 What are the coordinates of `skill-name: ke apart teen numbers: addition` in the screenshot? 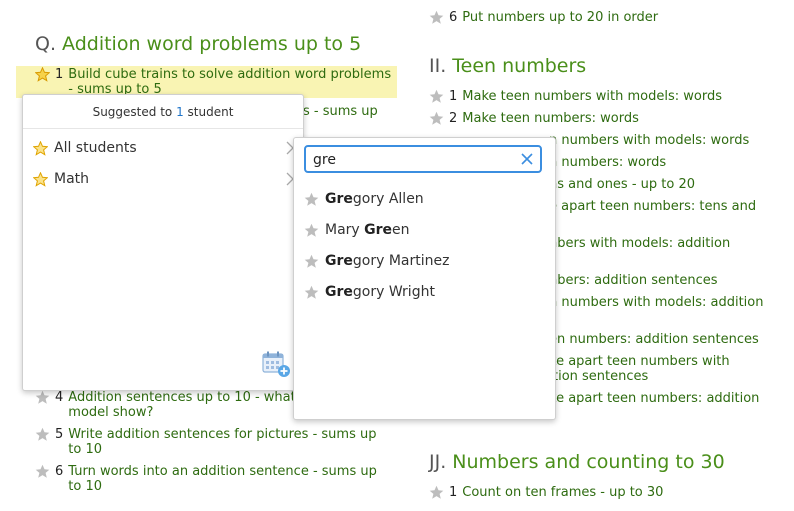 It's located at (654, 398).